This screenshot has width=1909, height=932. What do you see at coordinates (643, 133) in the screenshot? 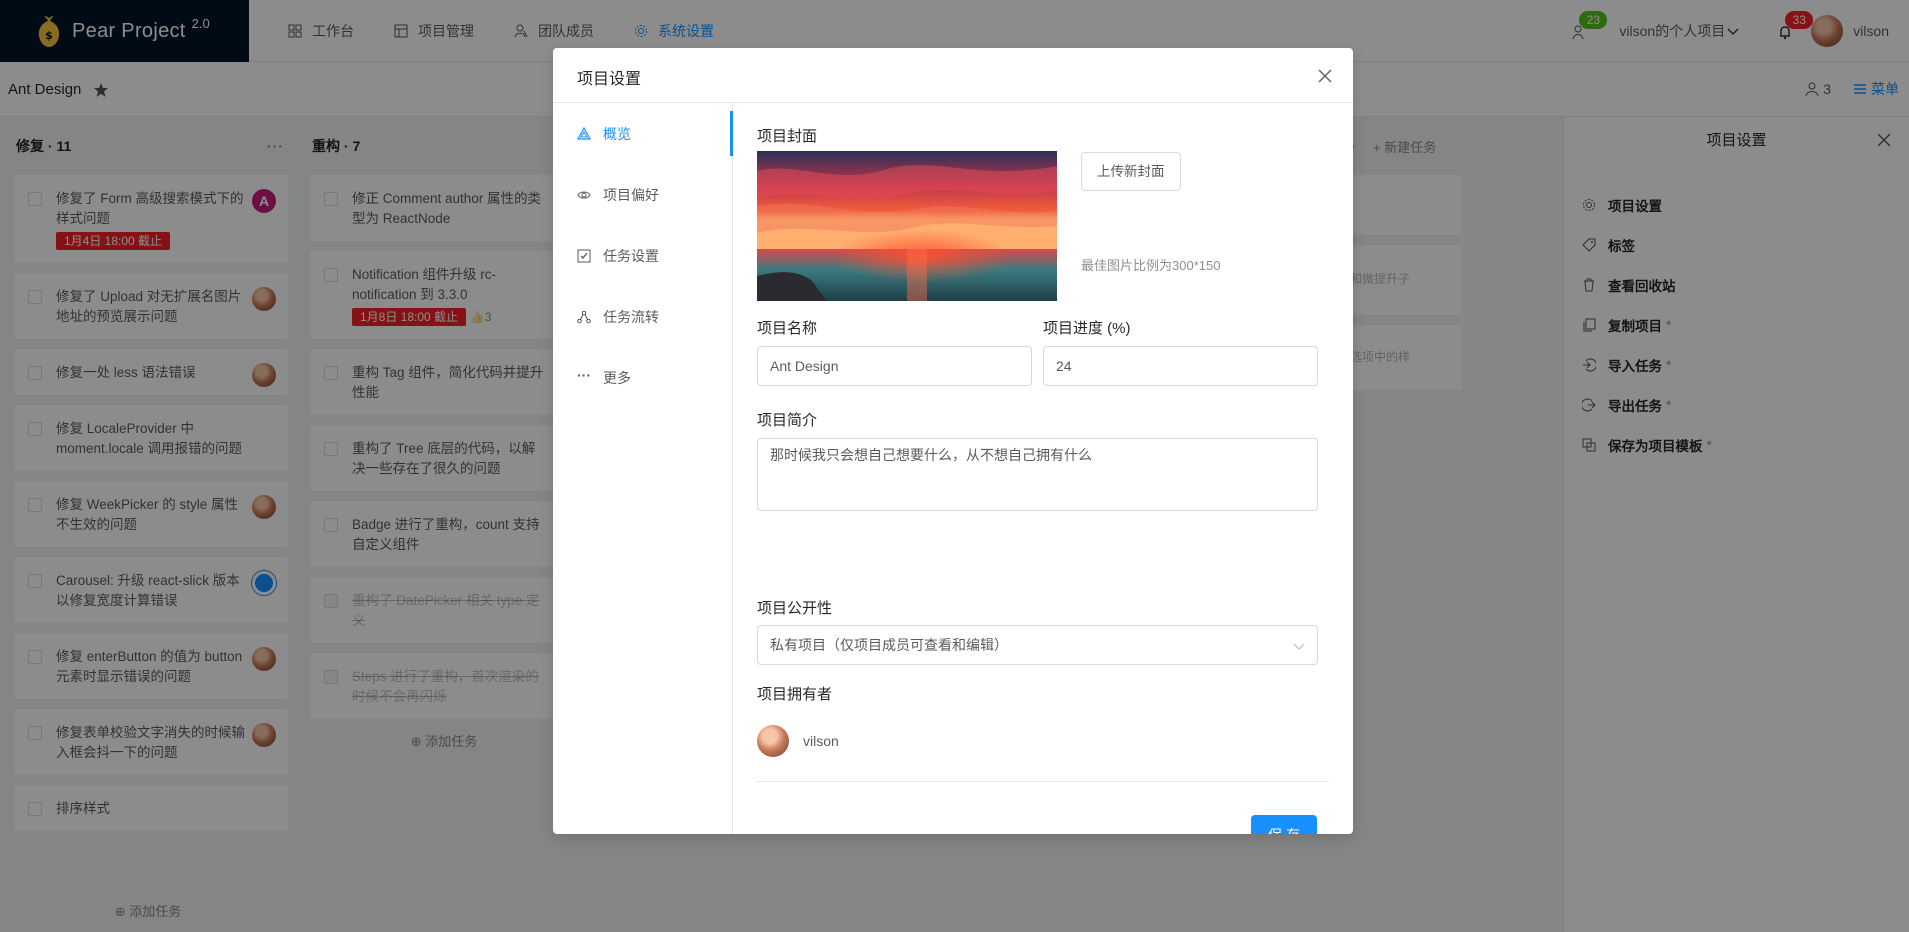
I see `tab-overview: 概览` at bounding box center [643, 133].